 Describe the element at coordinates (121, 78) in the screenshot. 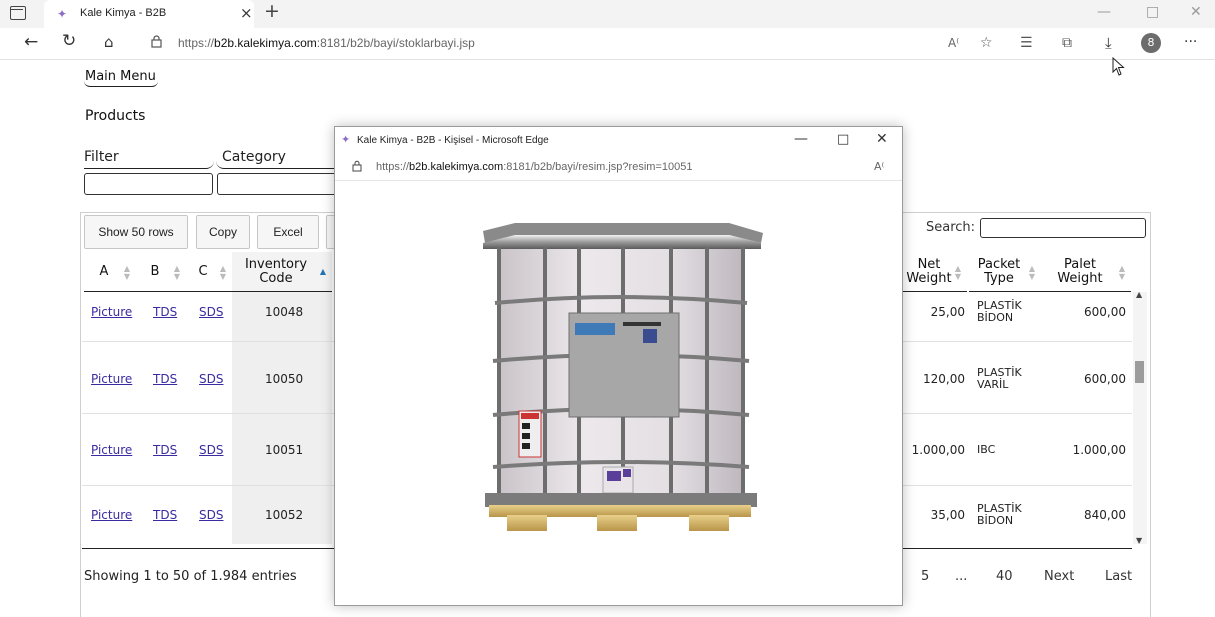

I see `main-menu-link: Main Menu` at that location.